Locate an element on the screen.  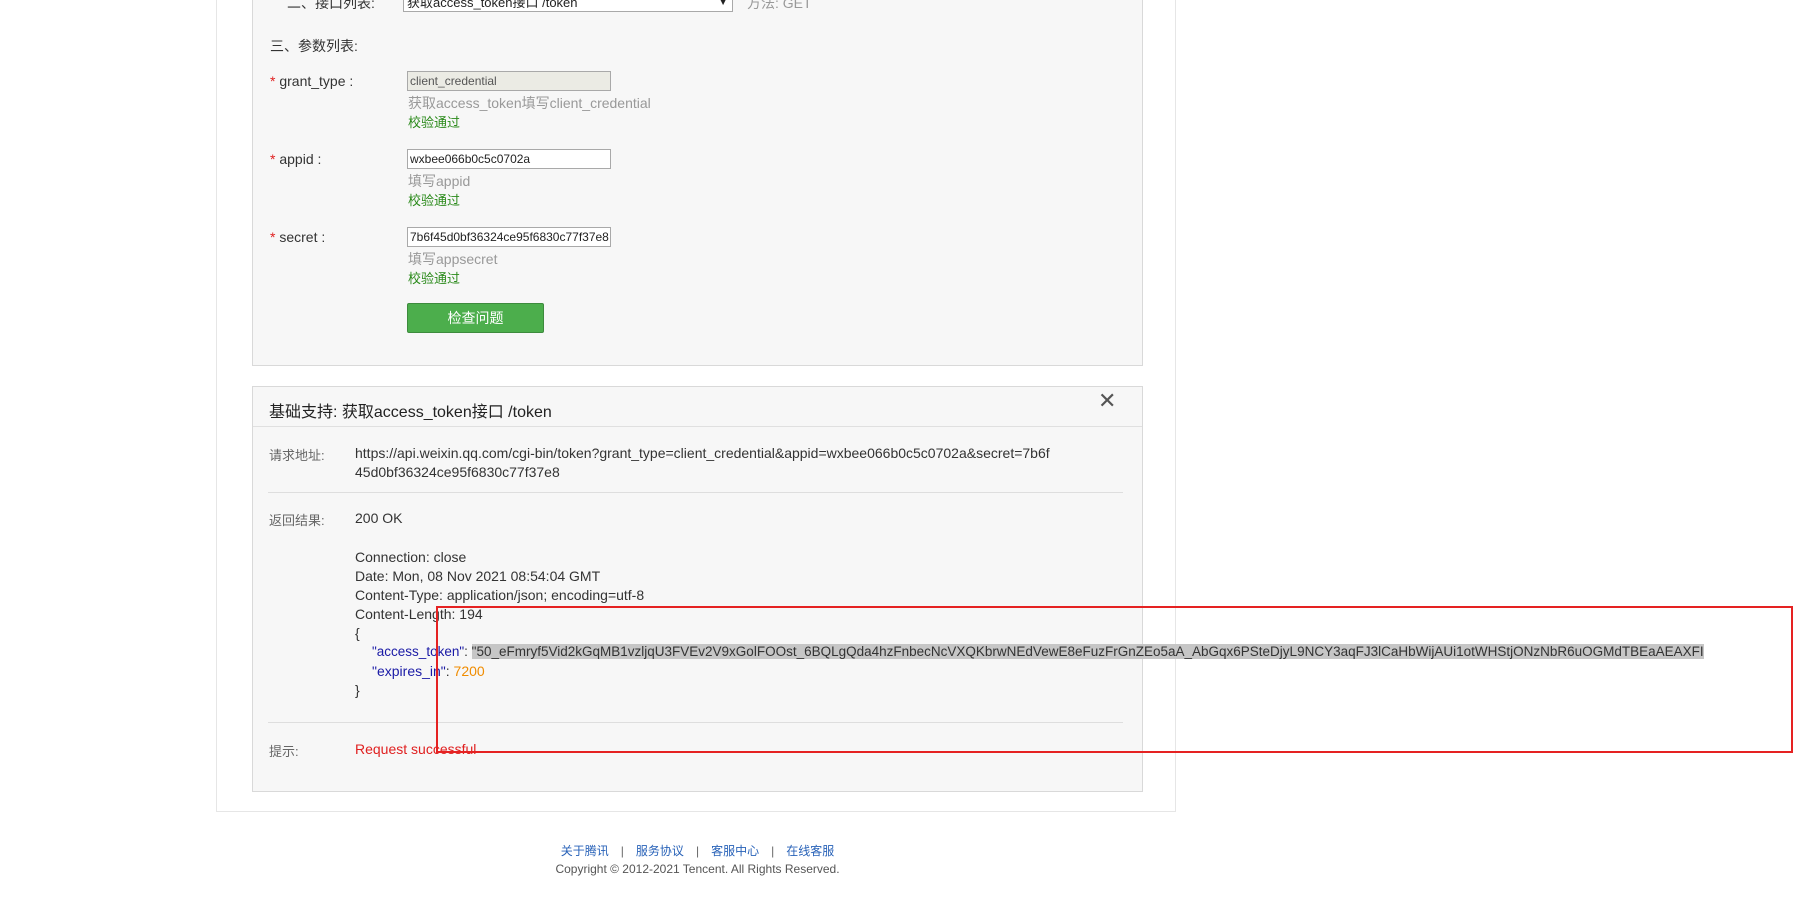
footer-link-about: 关于腾讯 is located at coordinates (585, 851).